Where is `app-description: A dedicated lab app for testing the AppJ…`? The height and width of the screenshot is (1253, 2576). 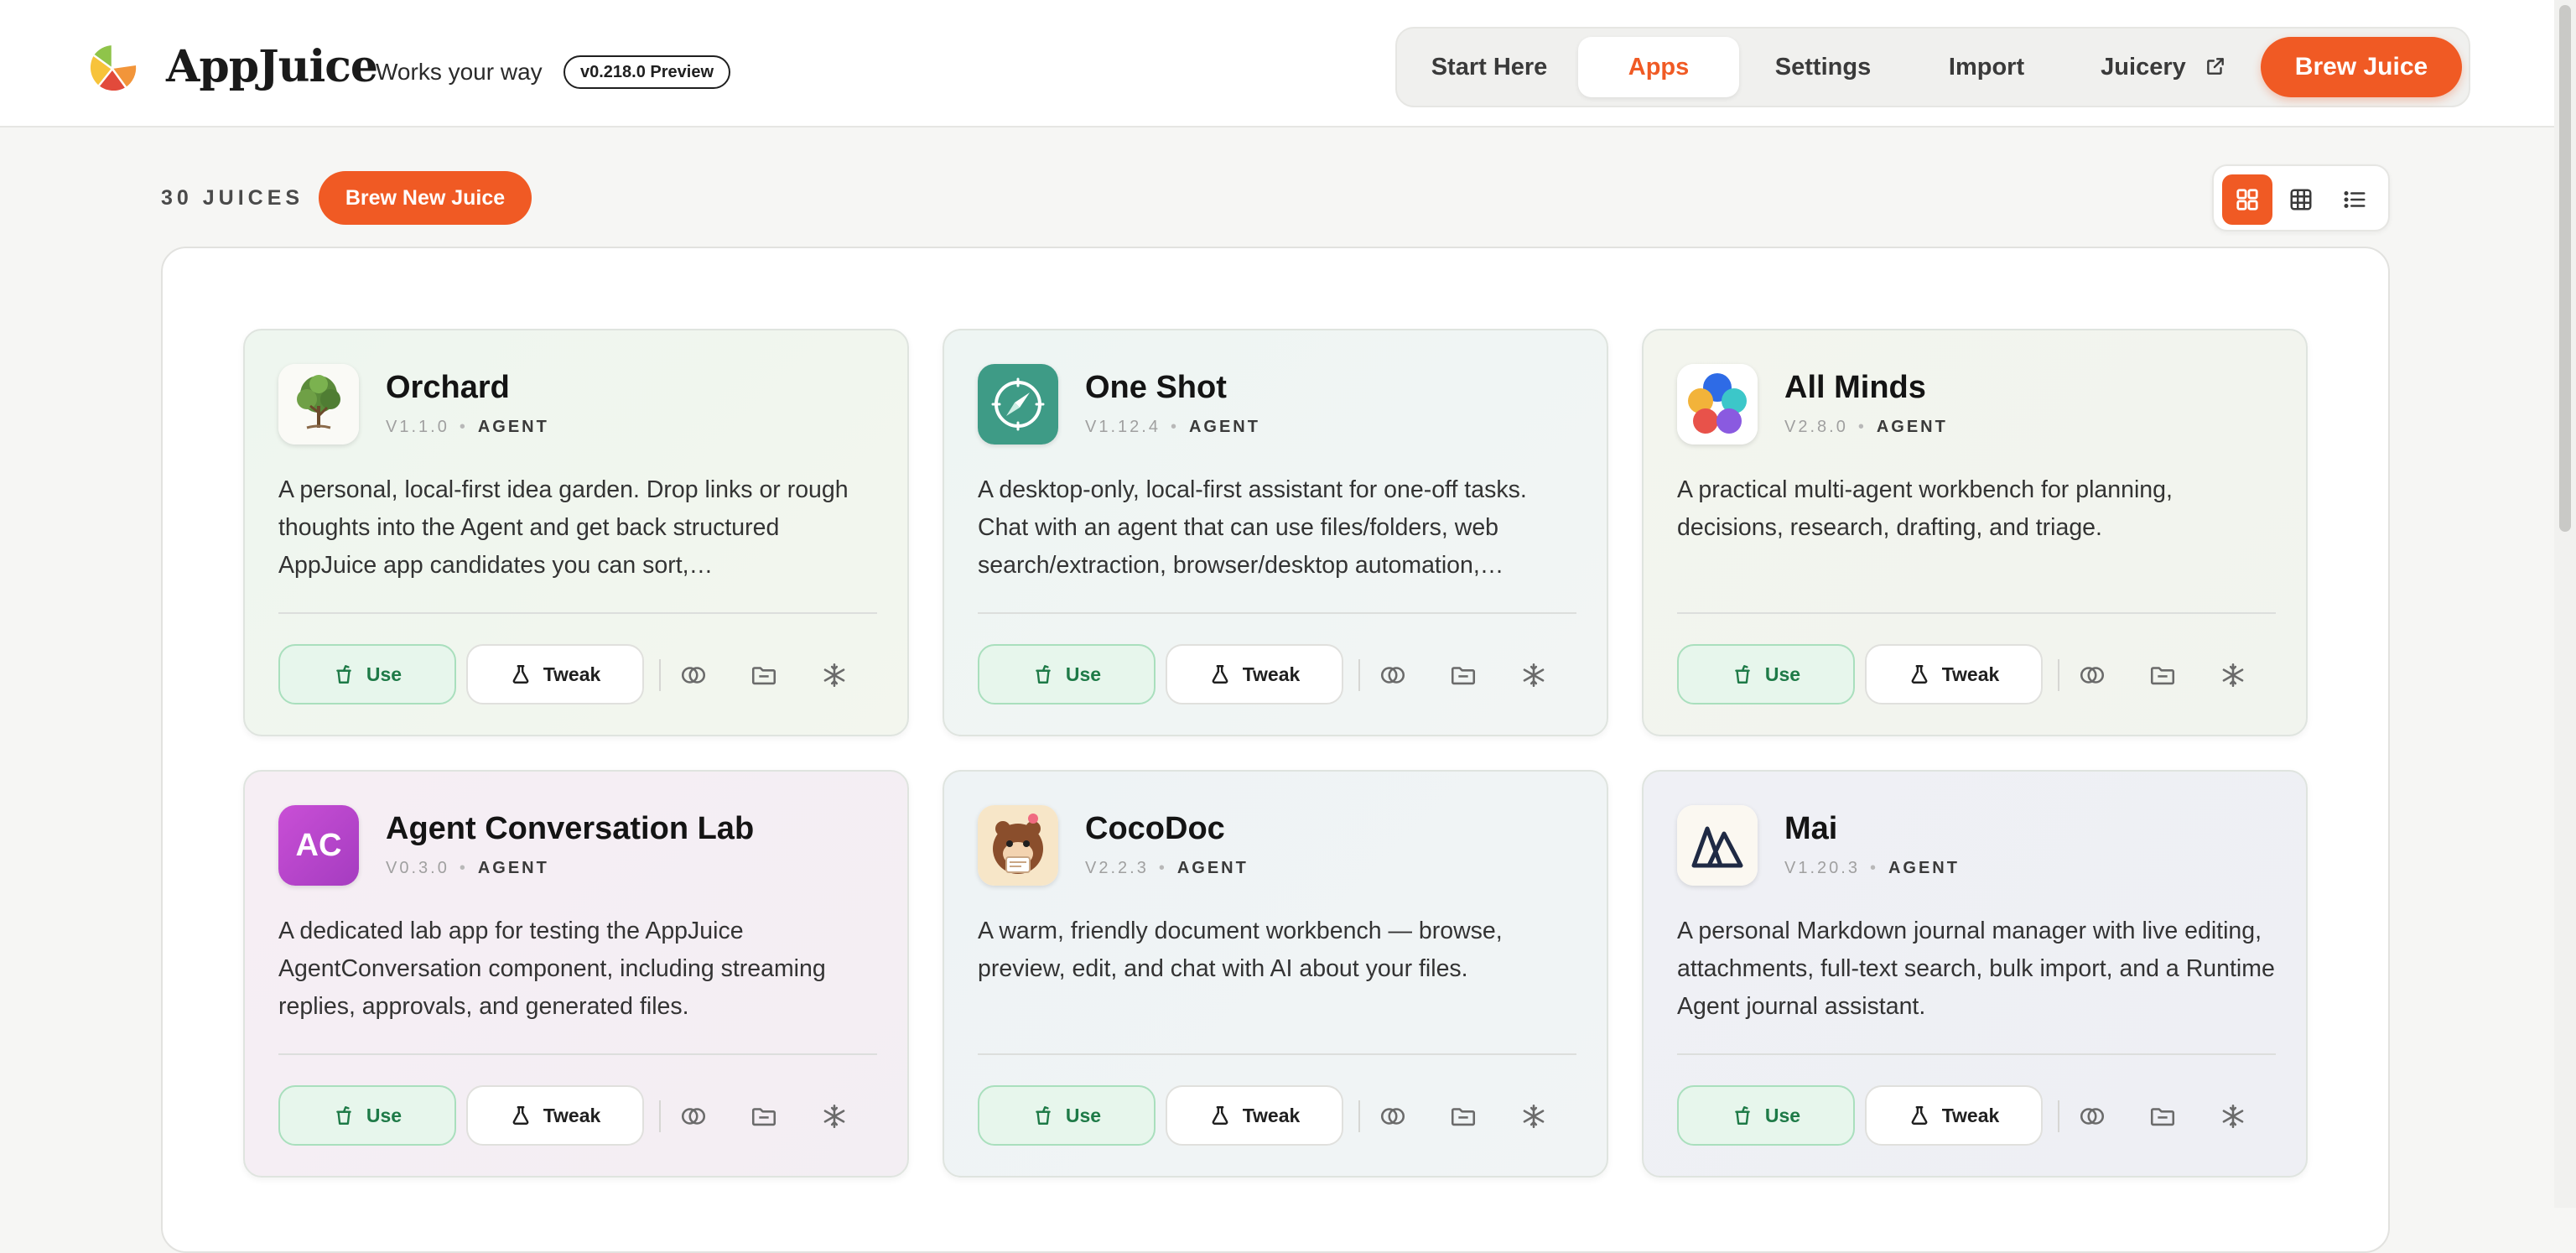 app-description: A dedicated lab app for testing the AppJ… is located at coordinates (552, 969).